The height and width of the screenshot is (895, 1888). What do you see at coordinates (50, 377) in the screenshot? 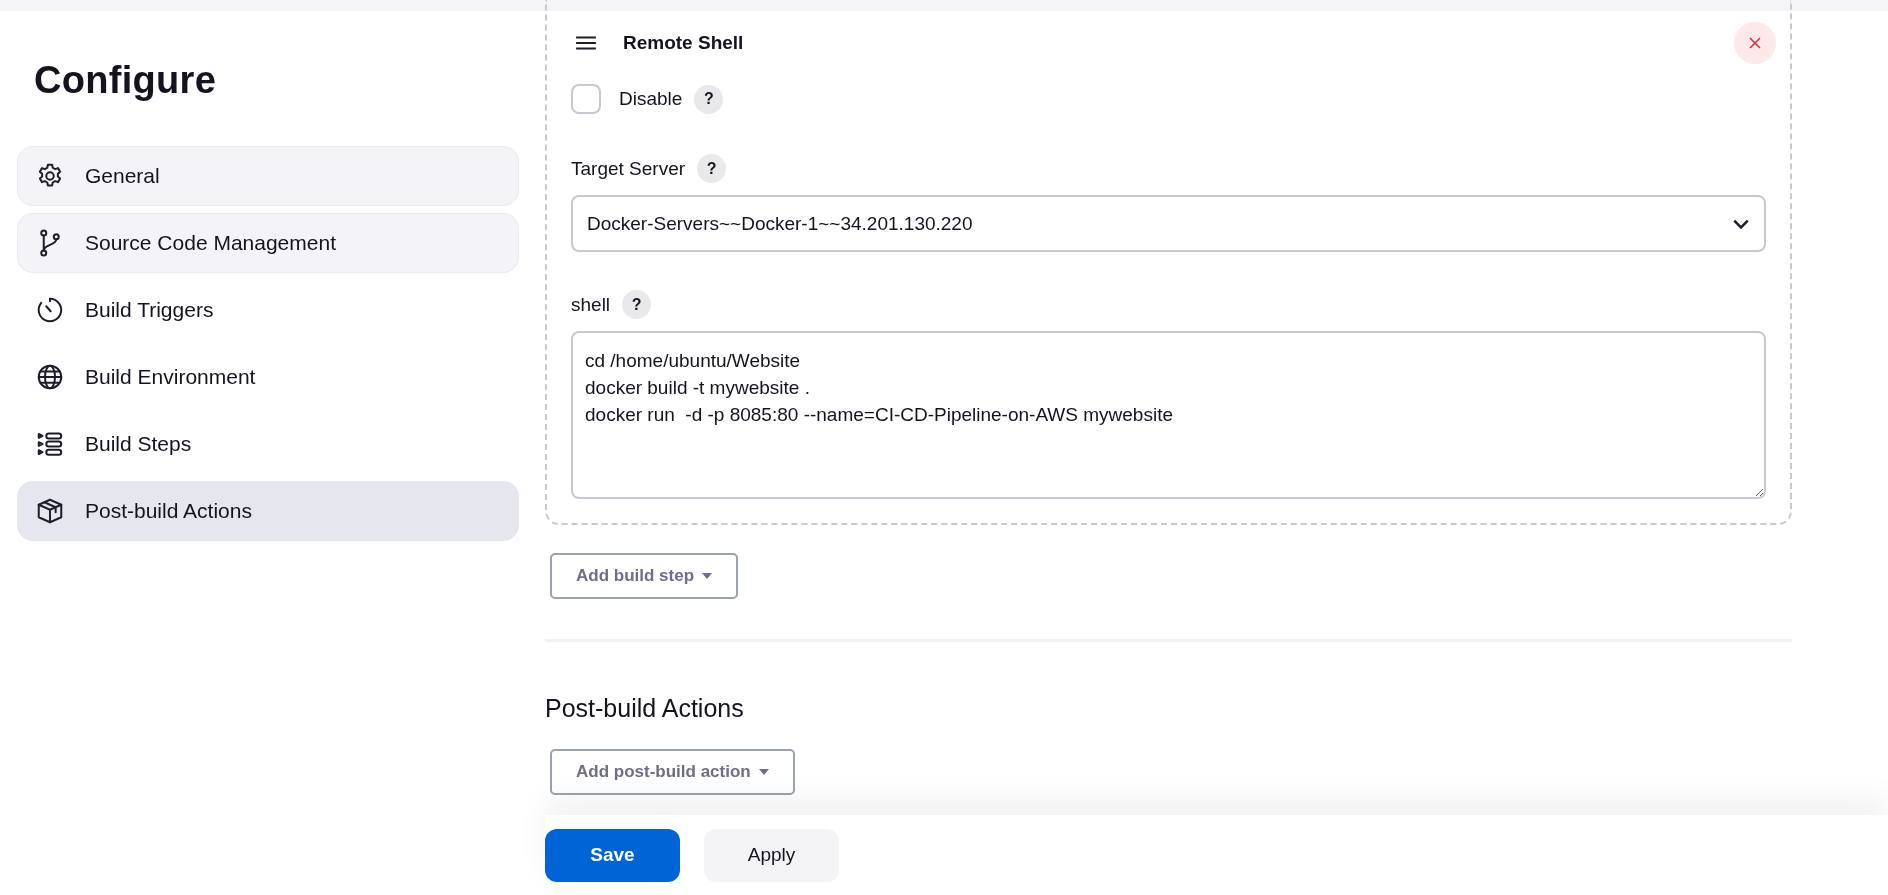
I see `globe-icon` at bounding box center [50, 377].